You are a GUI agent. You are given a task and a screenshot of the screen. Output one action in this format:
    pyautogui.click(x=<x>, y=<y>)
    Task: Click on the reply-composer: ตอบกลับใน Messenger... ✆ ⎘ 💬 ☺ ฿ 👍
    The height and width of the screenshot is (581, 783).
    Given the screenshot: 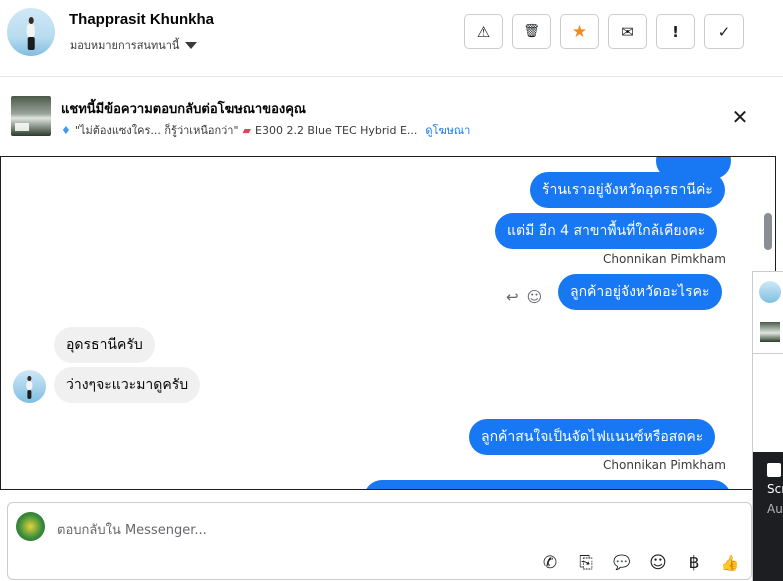 What is the action you would take?
    pyautogui.click(x=379, y=541)
    